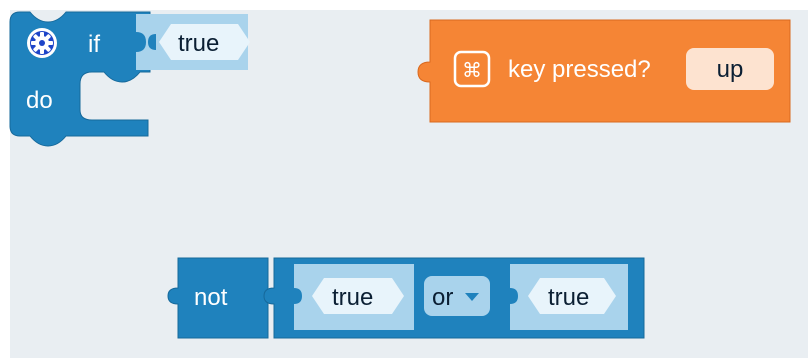 This screenshot has width=808, height=358. I want to click on gear-icon, so click(42, 43).